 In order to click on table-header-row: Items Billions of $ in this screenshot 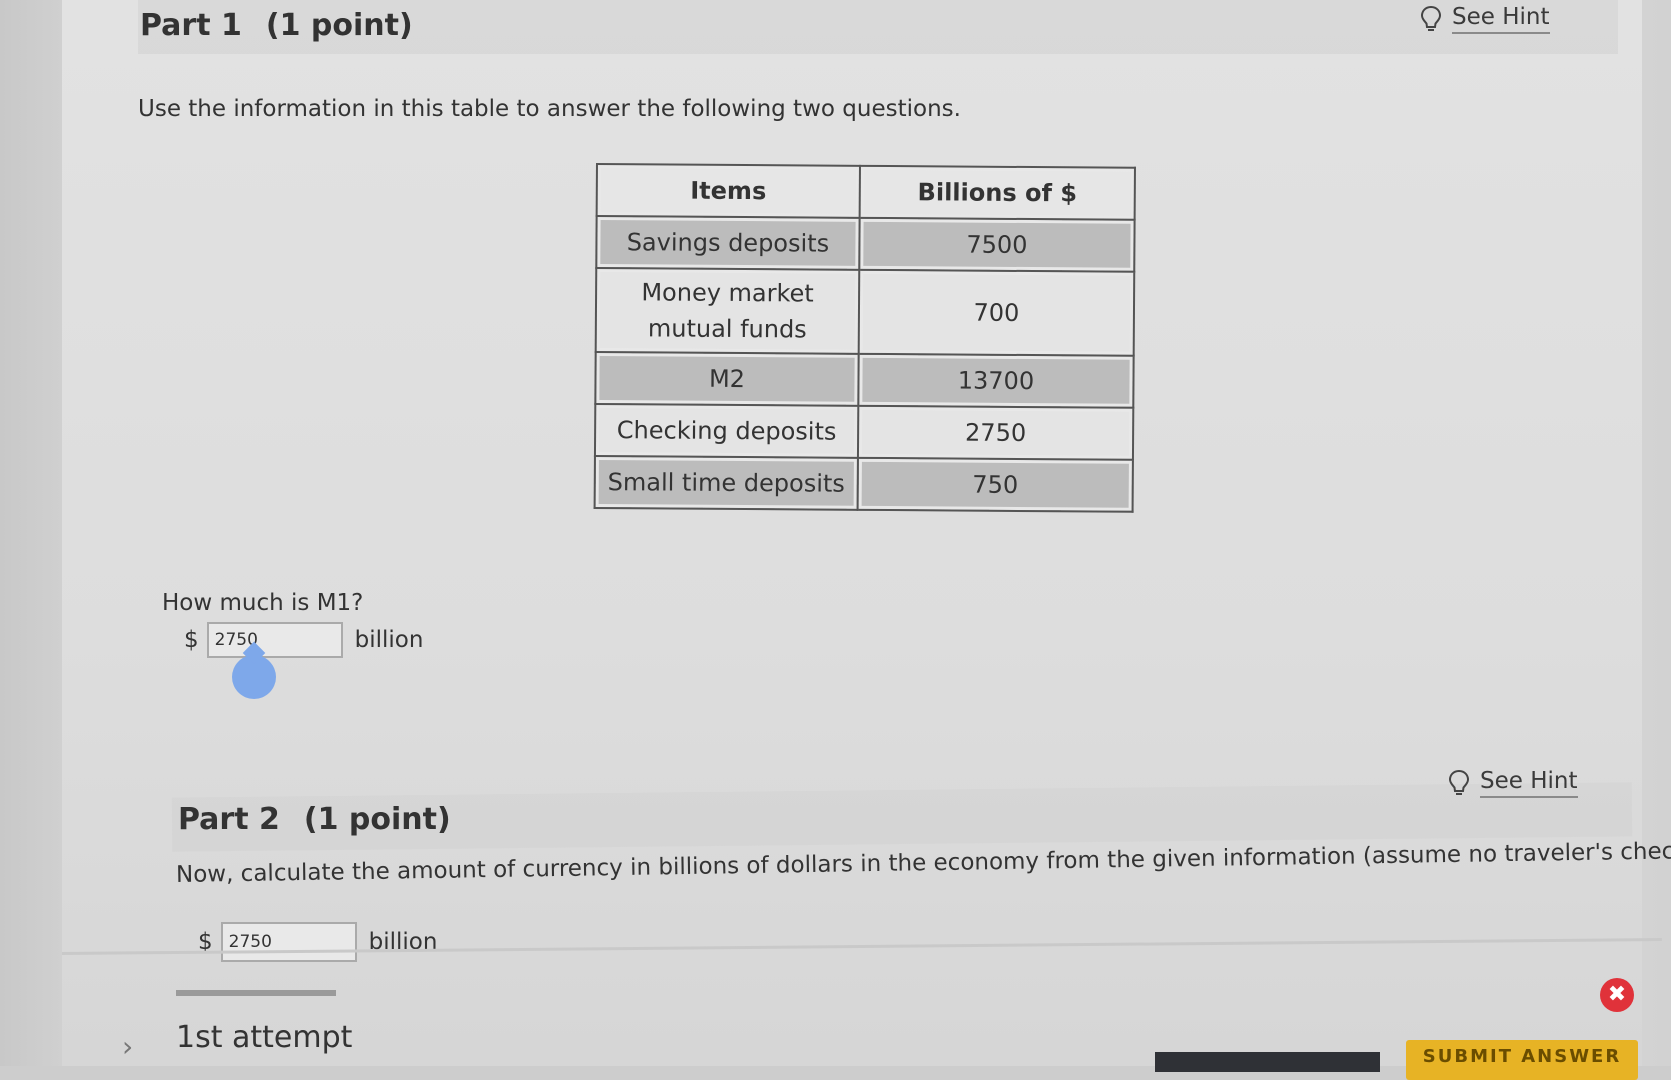, I will do `click(865, 192)`.